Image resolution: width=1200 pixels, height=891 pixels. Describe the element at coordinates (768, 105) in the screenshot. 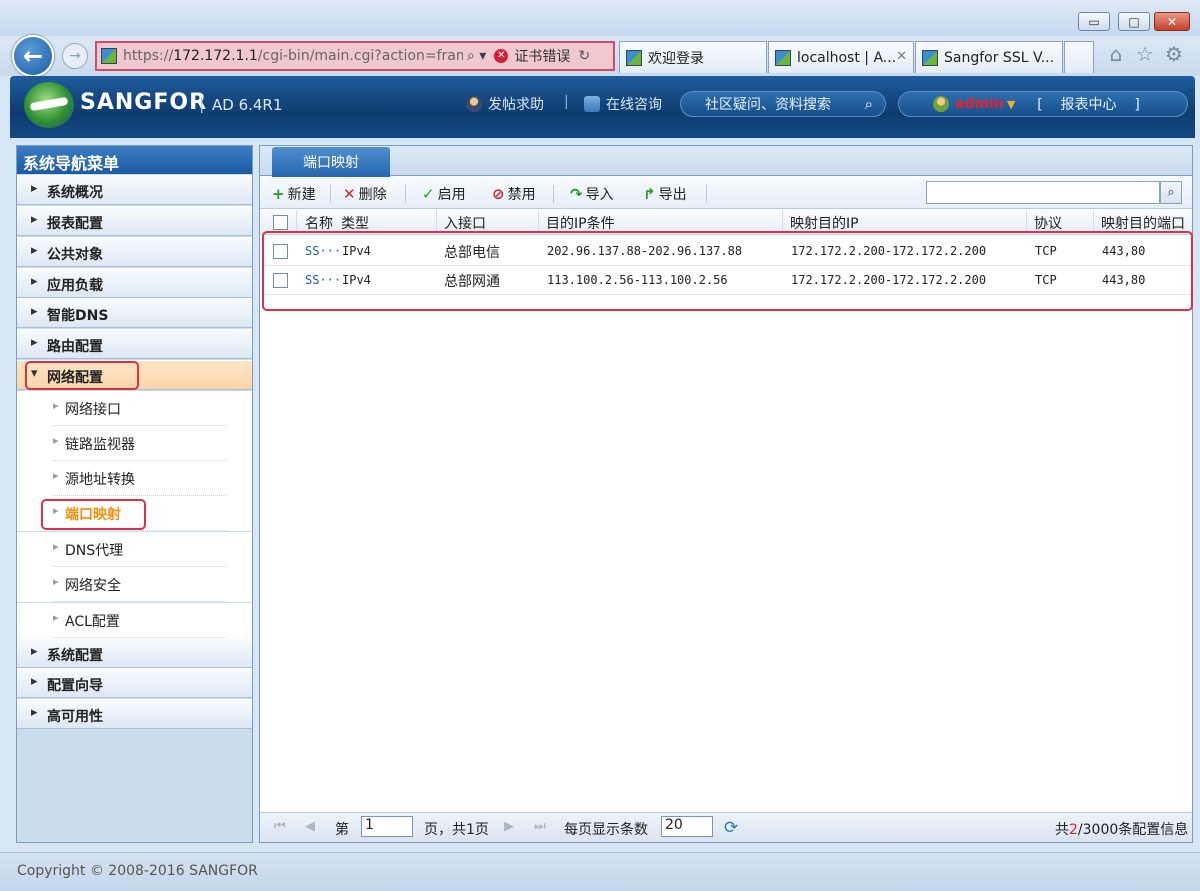

I see `community-search-placeholder: 社区疑问、资料搜索` at that location.